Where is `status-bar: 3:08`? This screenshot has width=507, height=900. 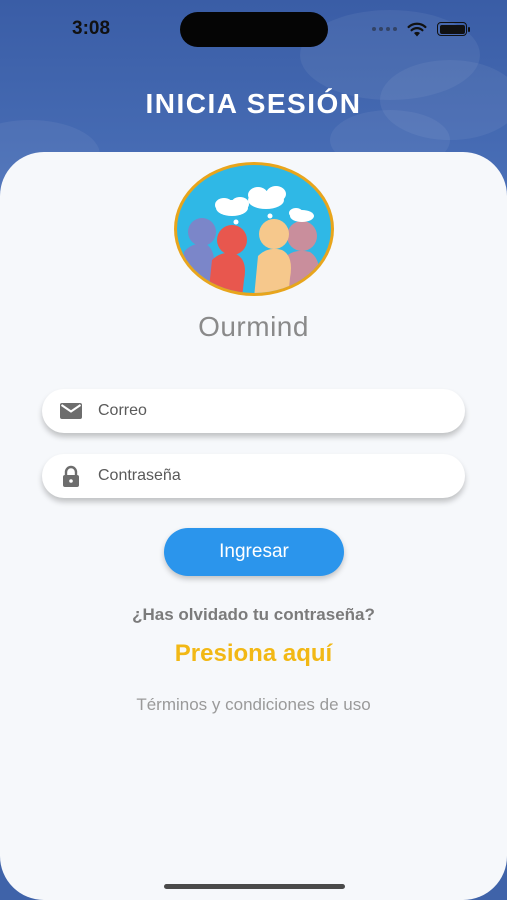 status-bar: 3:08 is located at coordinates (253, 29).